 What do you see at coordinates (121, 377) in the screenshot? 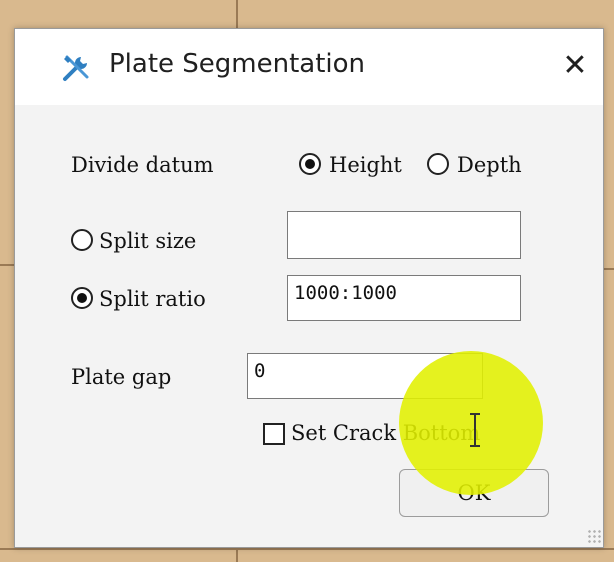
I see `plate-gap-label: Plate gap` at bounding box center [121, 377].